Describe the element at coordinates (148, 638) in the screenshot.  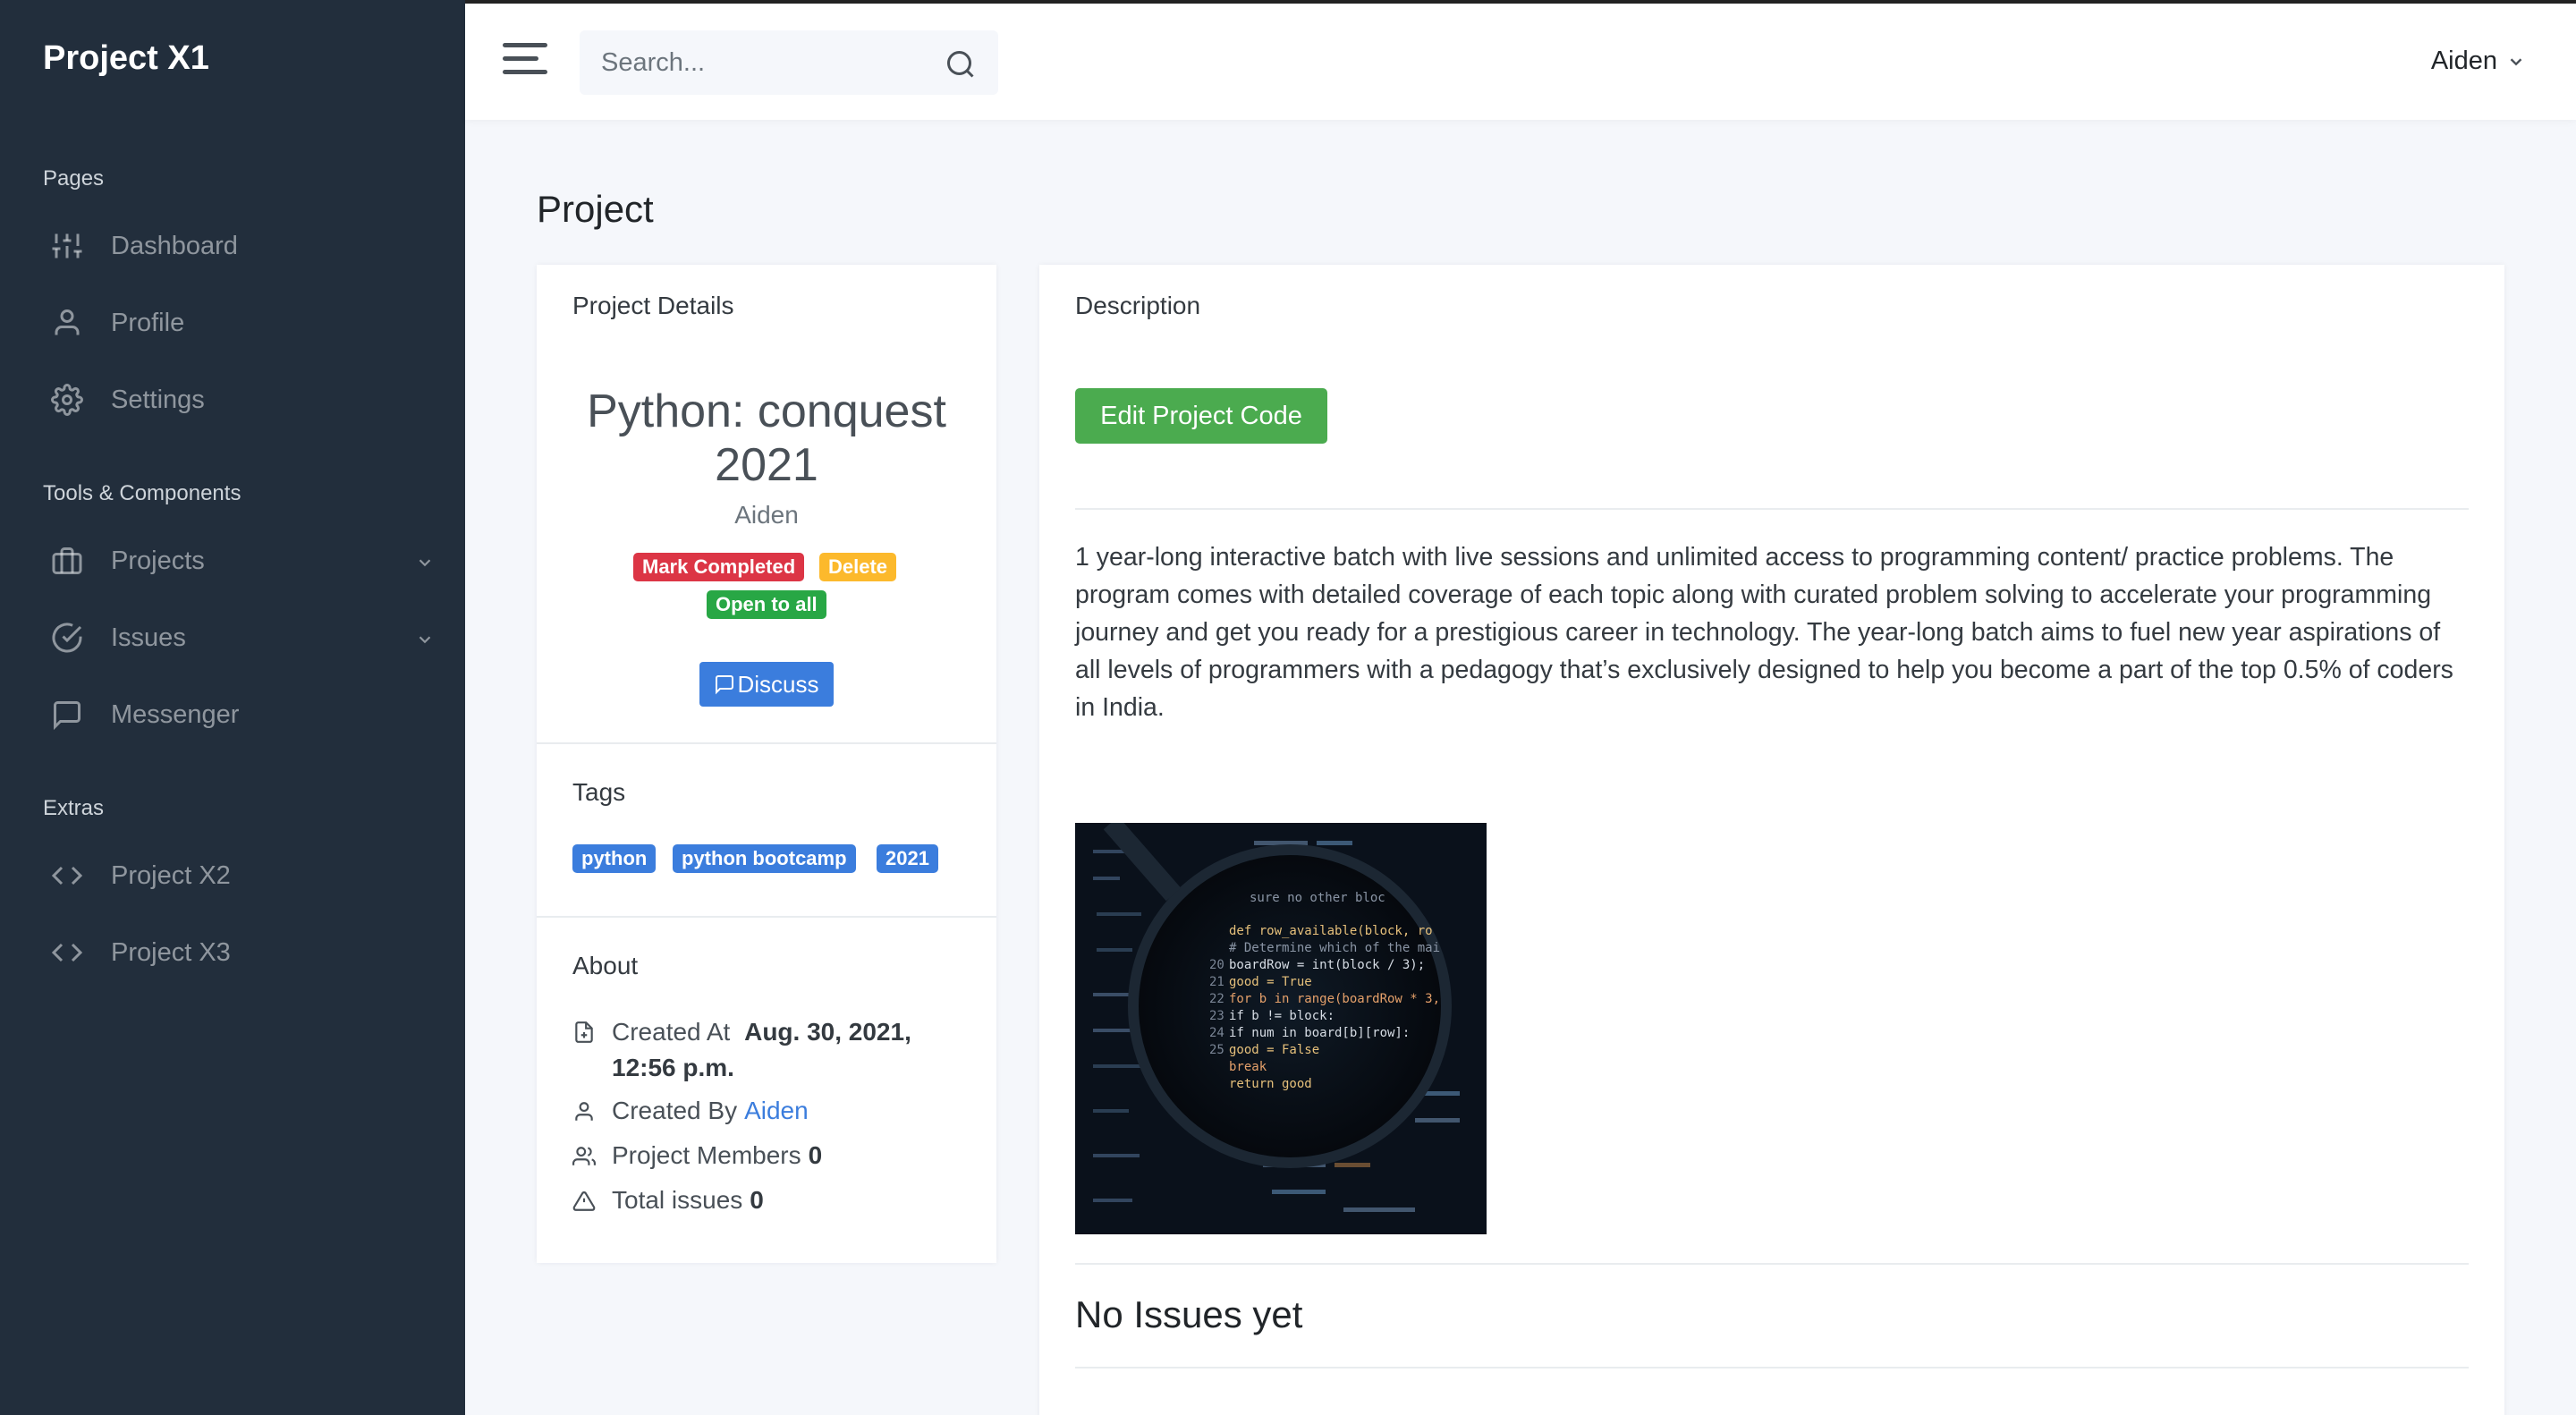
I see `sidebar-item-label: Issues` at that location.